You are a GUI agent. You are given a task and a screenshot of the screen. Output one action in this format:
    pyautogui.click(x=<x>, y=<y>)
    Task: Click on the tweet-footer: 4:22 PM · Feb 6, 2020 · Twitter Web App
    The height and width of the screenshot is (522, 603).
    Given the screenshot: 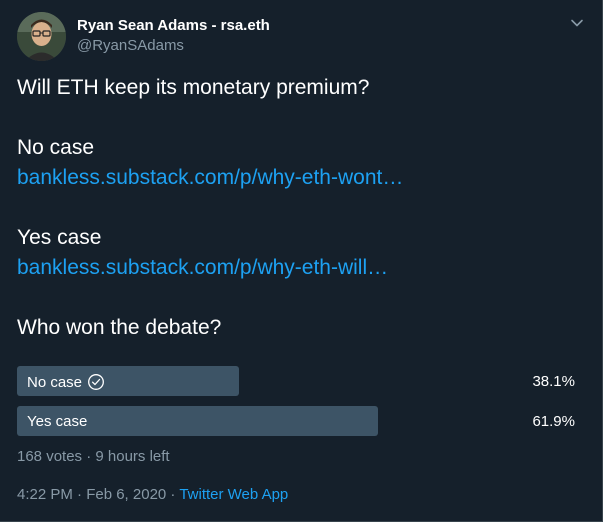 What is the action you would take?
    pyautogui.click(x=152, y=494)
    